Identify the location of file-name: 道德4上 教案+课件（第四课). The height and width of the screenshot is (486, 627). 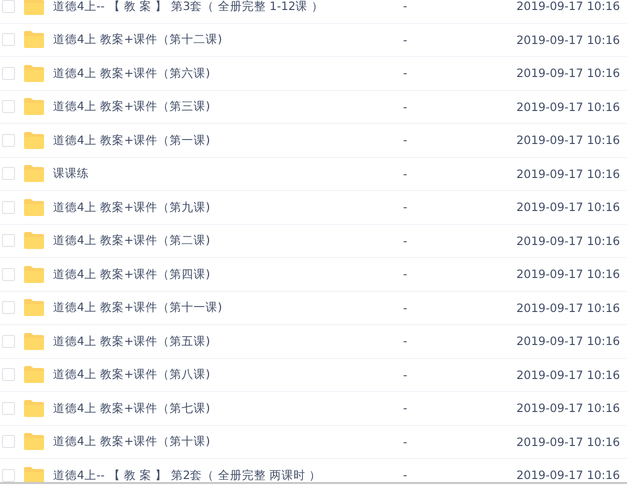
(228, 274).